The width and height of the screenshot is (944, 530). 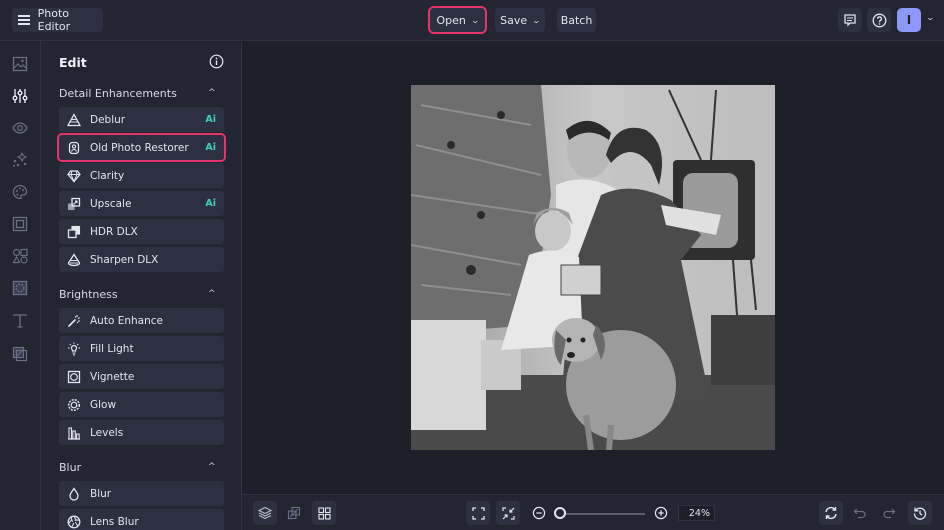 I want to click on undo-button, so click(x=860, y=513).